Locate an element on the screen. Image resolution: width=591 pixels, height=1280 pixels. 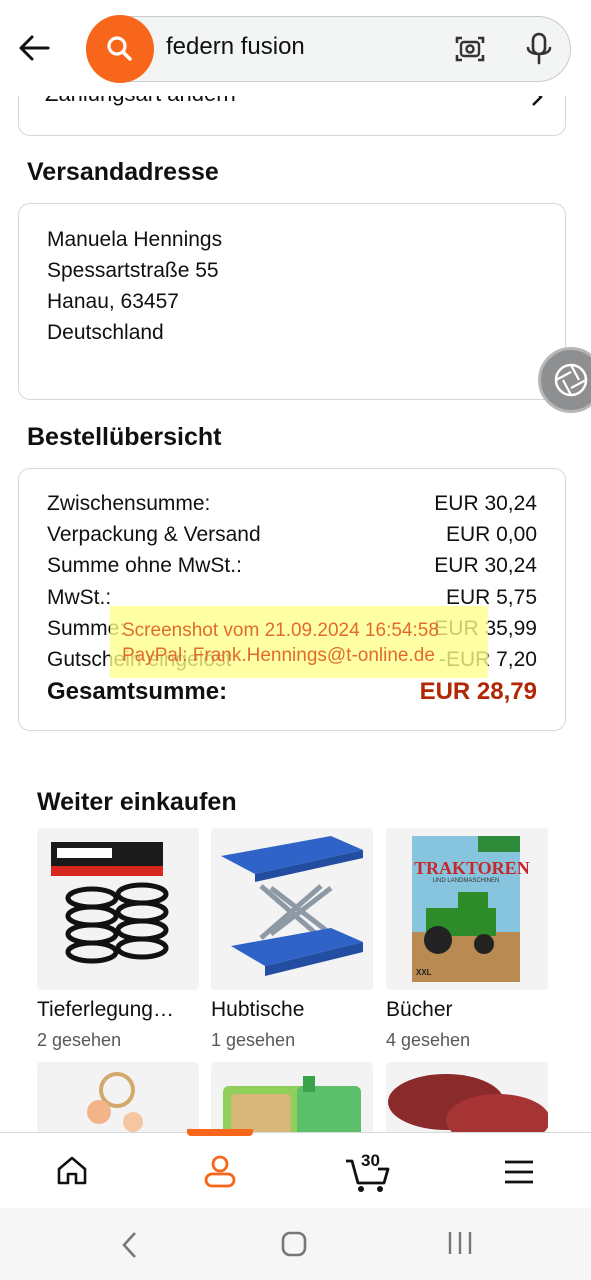
summary-row-label: Zwischensumme: is located at coordinates (129, 503).